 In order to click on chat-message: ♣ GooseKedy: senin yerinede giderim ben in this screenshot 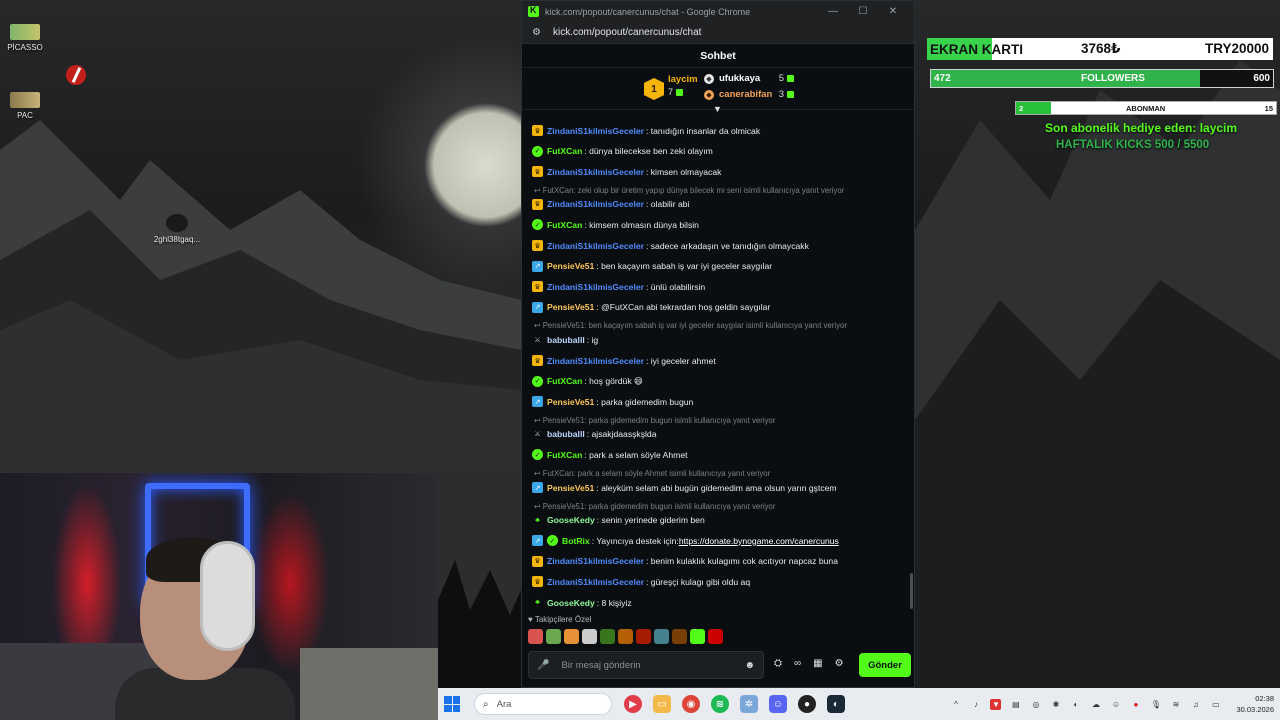, I will do `click(719, 520)`.